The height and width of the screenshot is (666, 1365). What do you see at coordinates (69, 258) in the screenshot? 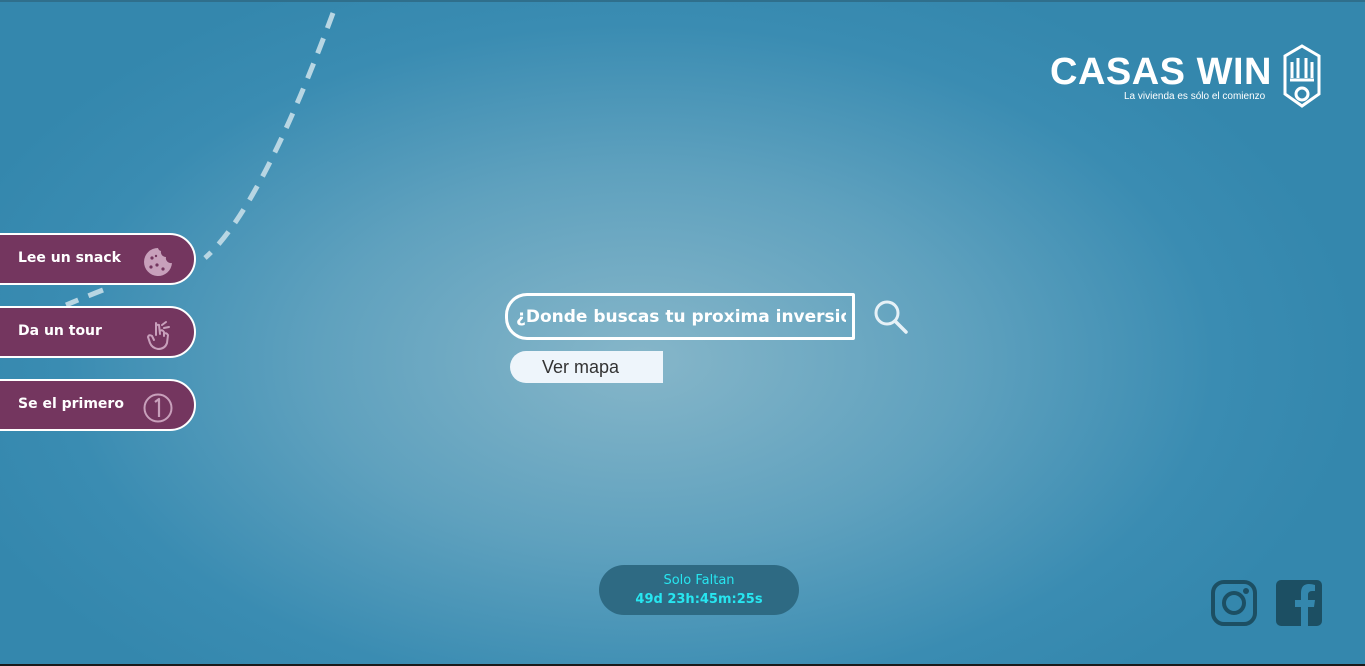
I see `snack-label: Lee un snack` at bounding box center [69, 258].